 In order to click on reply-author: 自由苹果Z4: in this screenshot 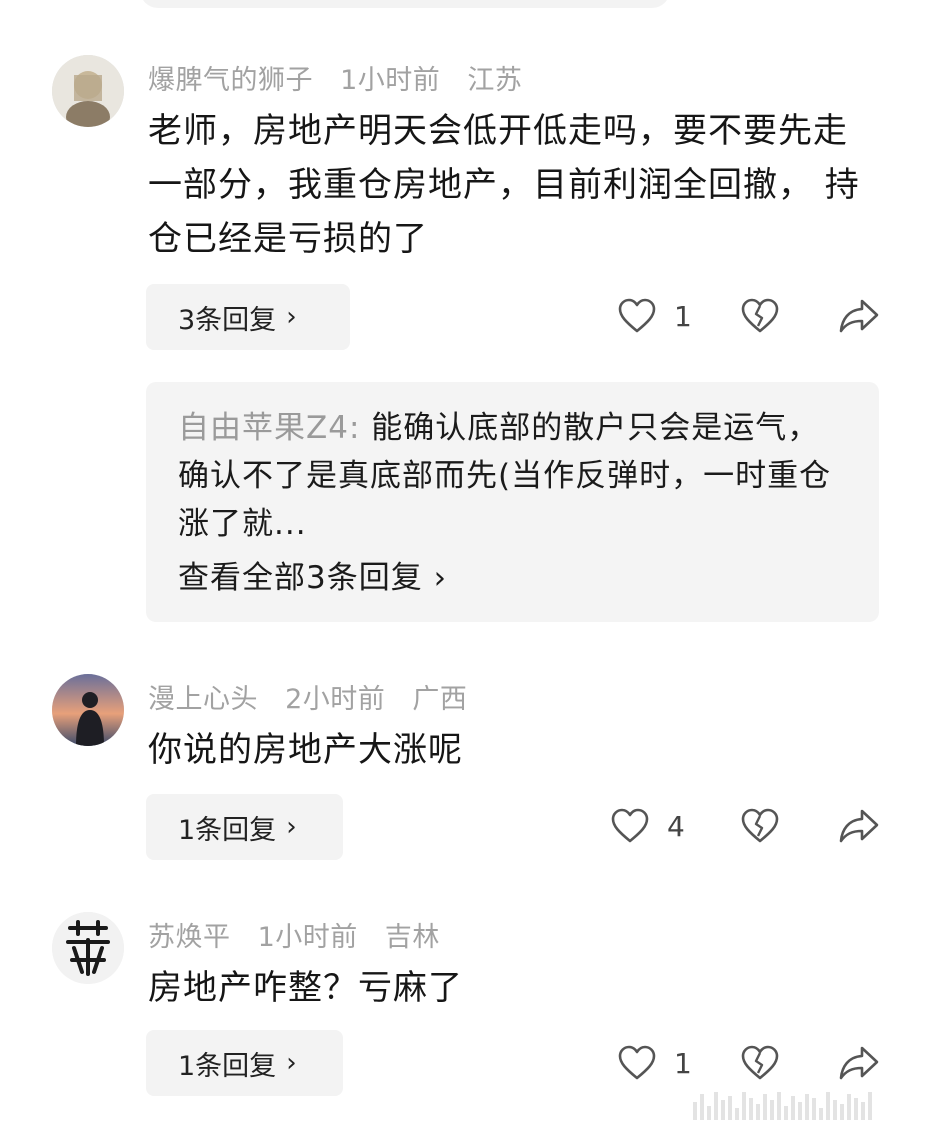, I will do `click(269, 428)`.